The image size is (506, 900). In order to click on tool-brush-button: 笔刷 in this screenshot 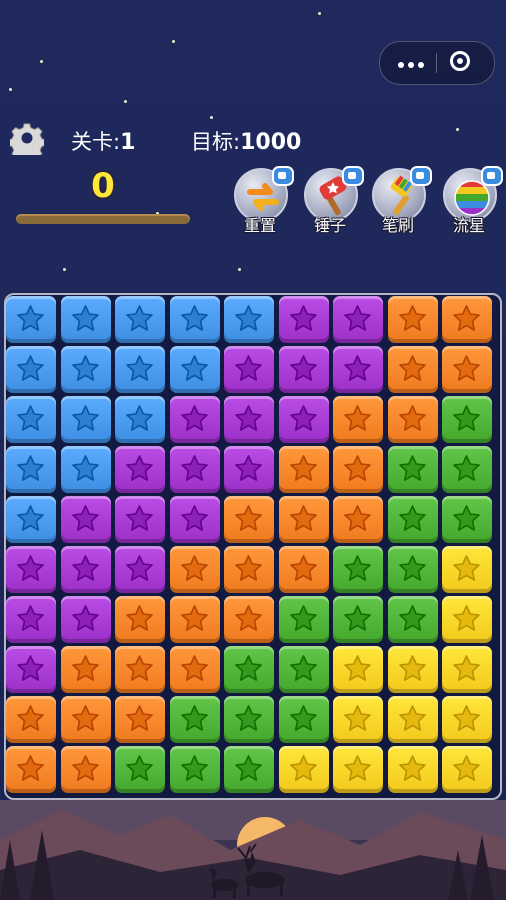, I will do `click(402, 203)`.